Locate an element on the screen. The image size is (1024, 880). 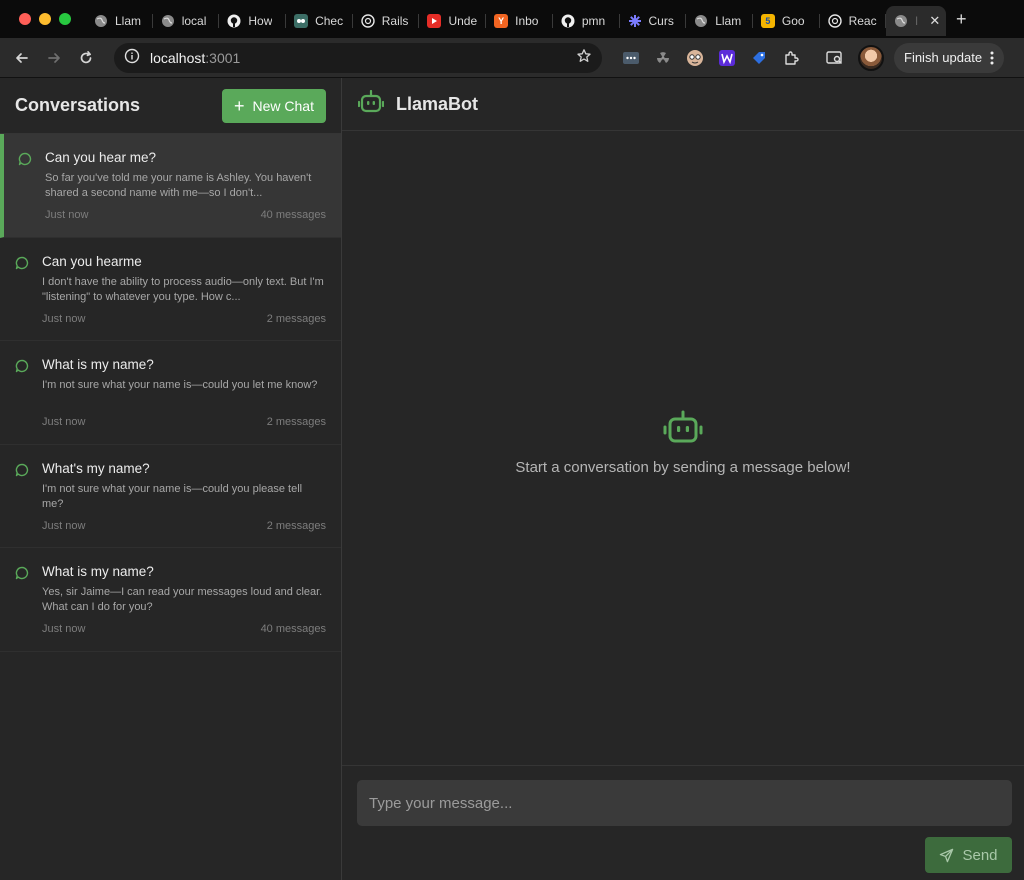
url-host: localhost is located at coordinates (178, 57).